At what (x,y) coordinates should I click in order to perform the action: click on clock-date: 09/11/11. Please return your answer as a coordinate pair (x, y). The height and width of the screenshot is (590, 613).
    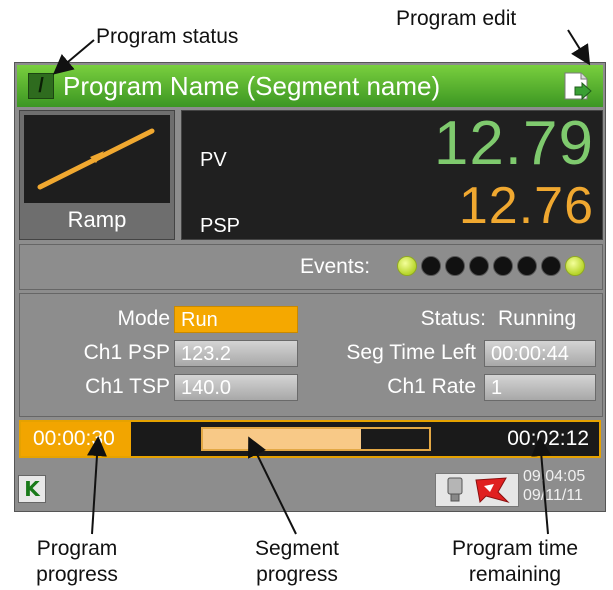
    Looking at the image, I should click on (553, 495).